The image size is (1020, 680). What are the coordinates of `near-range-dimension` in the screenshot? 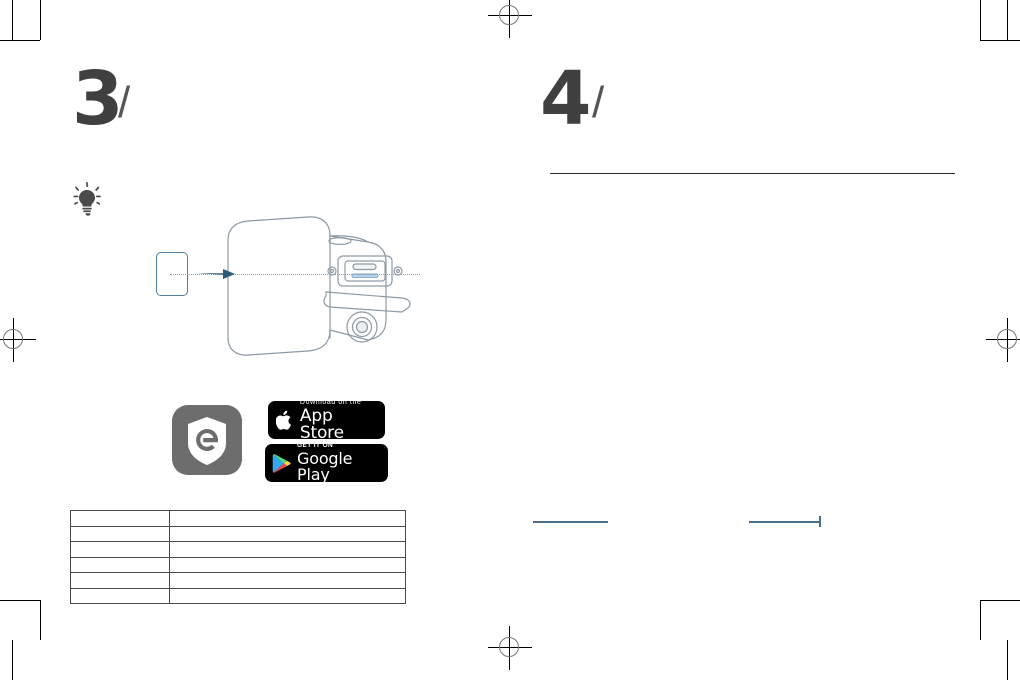 It's located at (785, 522).